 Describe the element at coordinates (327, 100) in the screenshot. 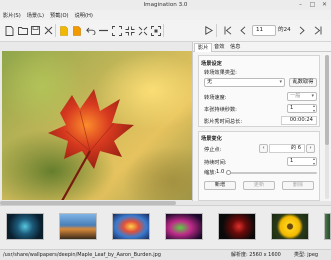

I see `panel-scrollbar-thumb` at that location.